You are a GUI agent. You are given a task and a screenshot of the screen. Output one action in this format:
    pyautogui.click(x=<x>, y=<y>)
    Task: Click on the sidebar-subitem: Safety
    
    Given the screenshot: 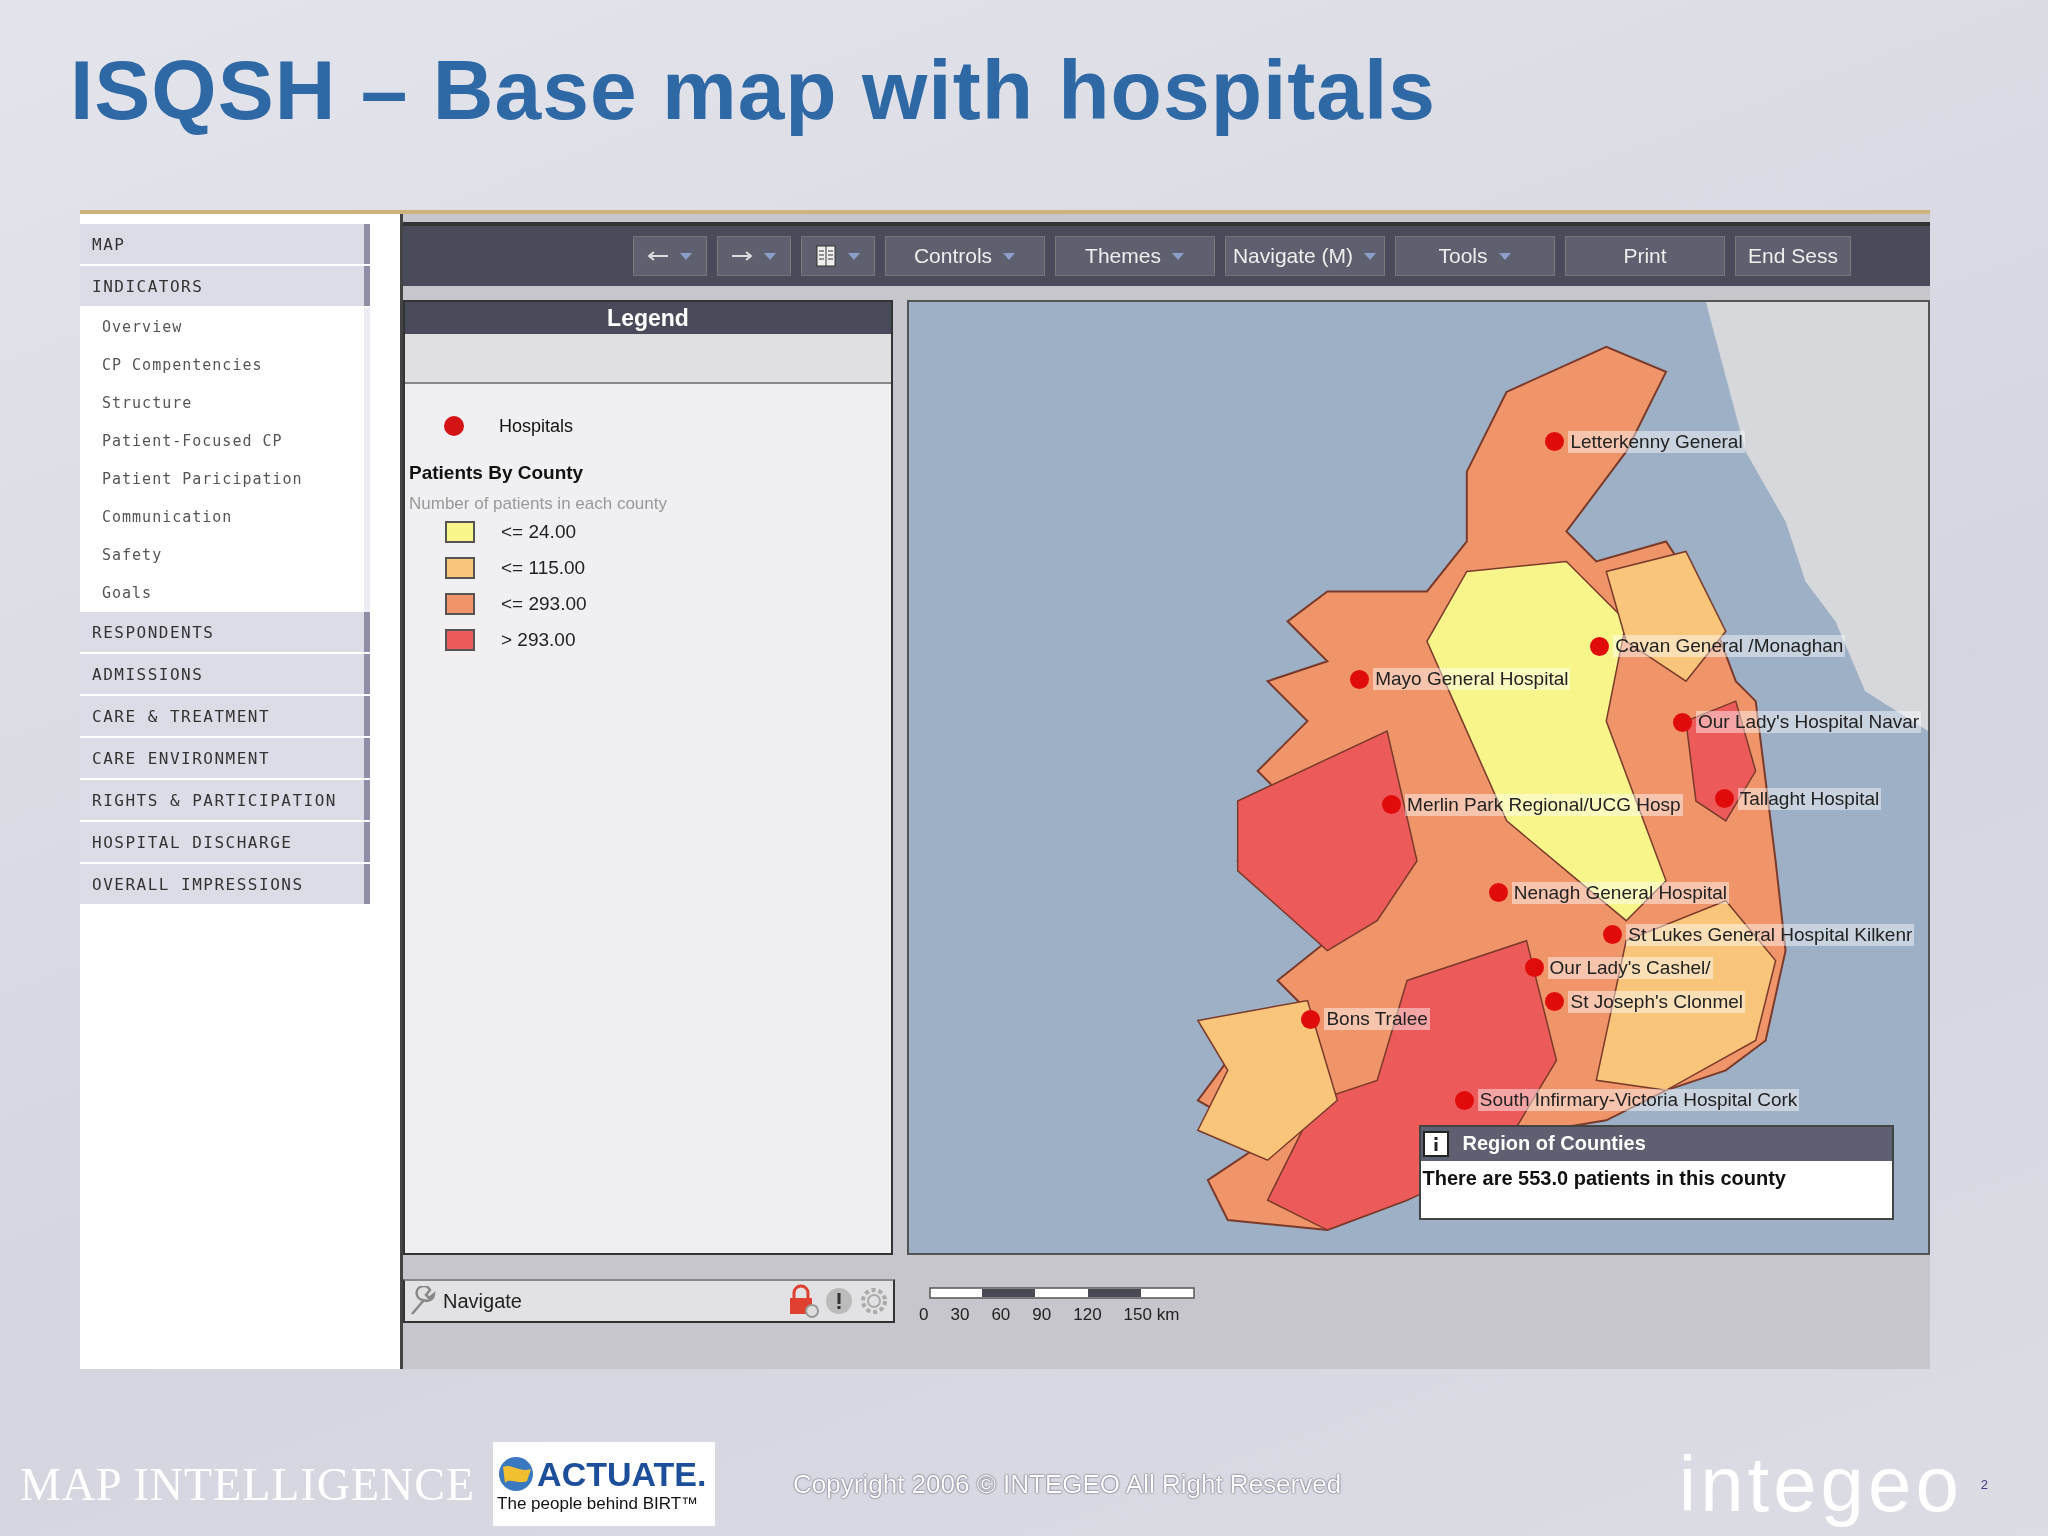 What is the action you would take?
    pyautogui.click(x=225, y=555)
    